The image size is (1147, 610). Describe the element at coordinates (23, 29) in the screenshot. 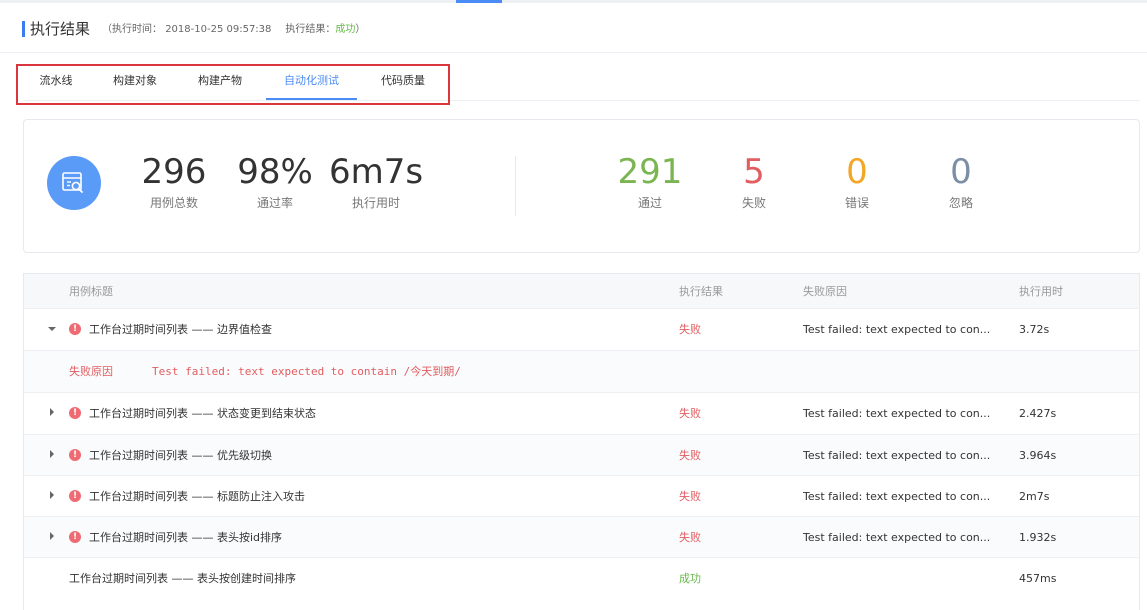

I see `title-accent-bar` at that location.